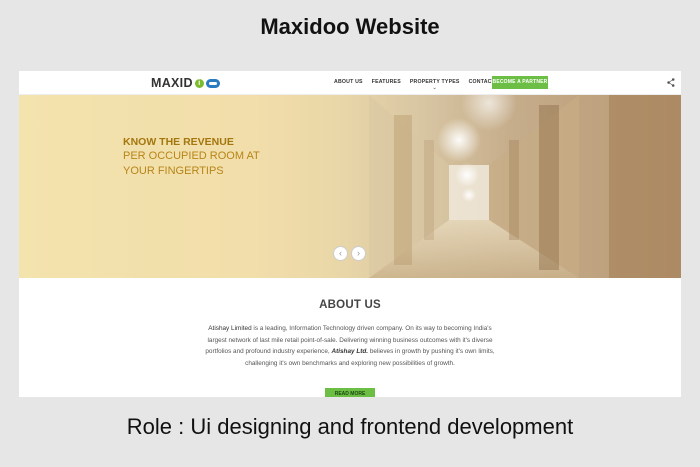 The width and height of the screenshot is (700, 467). What do you see at coordinates (230, 328) in the screenshot?
I see `about-brand: Atishay Limited` at bounding box center [230, 328].